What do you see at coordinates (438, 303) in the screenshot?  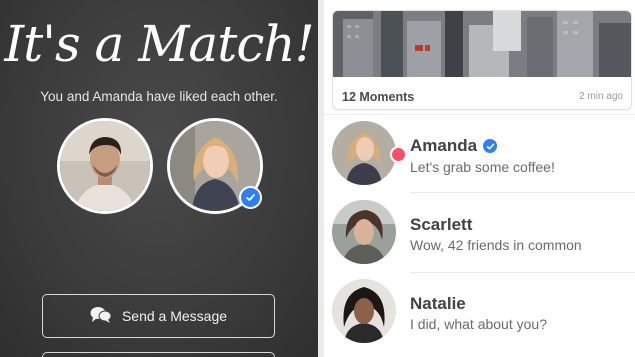 I see `conversation-name: Natalie` at bounding box center [438, 303].